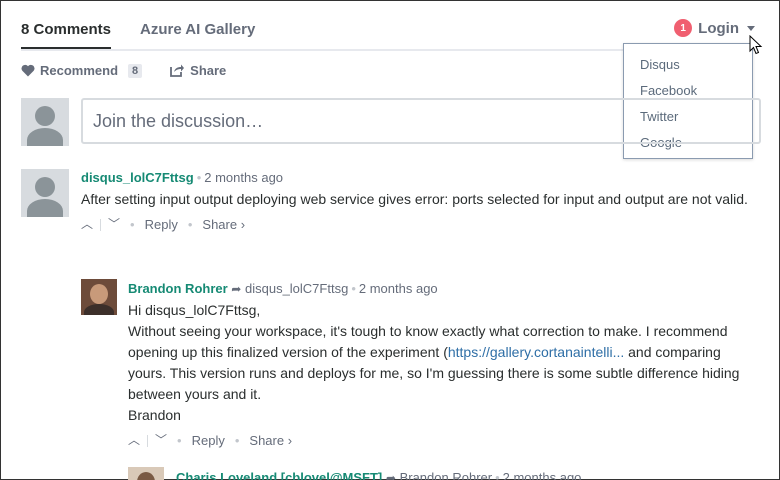  What do you see at coordinates (296, 288) in the screenshot?
I see `reply-to-author: disqus_lolC7Fttsg` at bounding box center [296, 288].